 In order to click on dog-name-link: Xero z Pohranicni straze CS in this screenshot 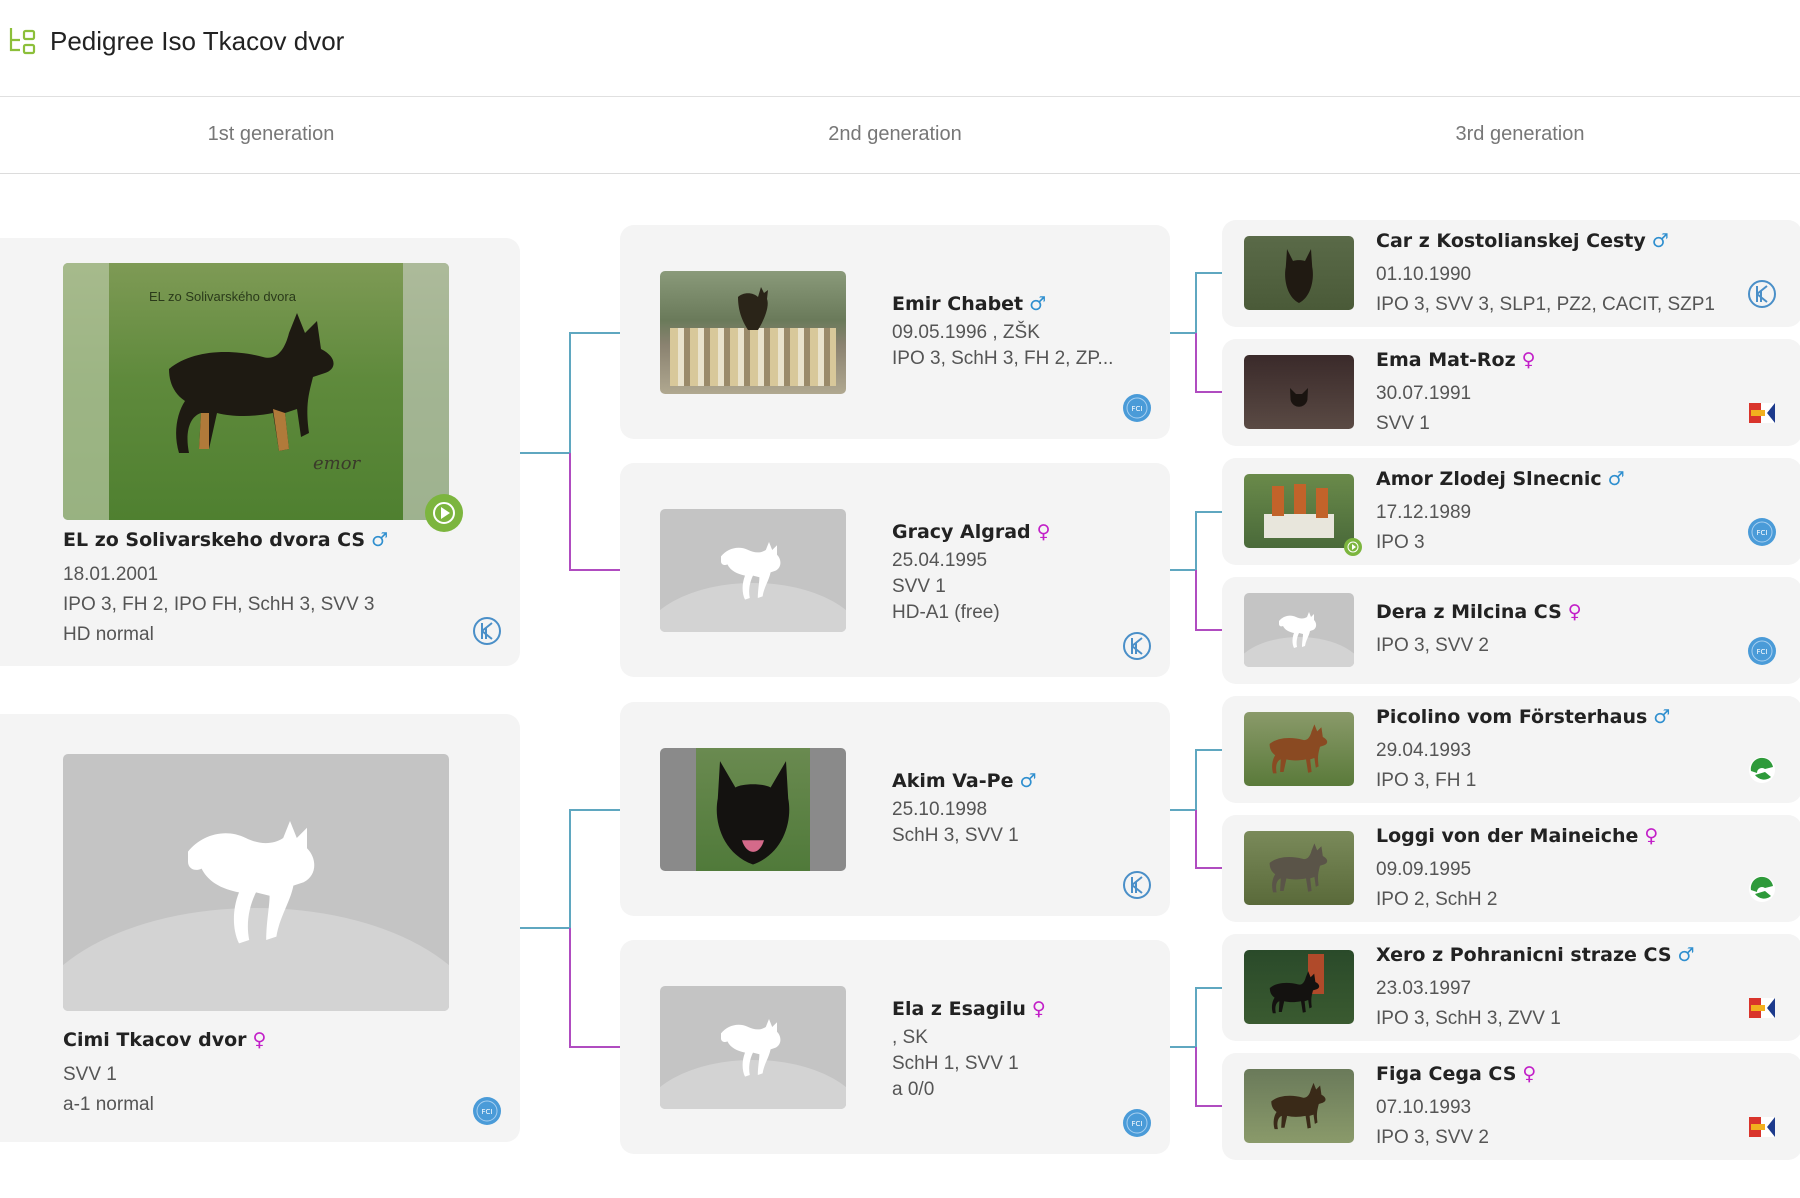, I will do `click(1524, 955)`.